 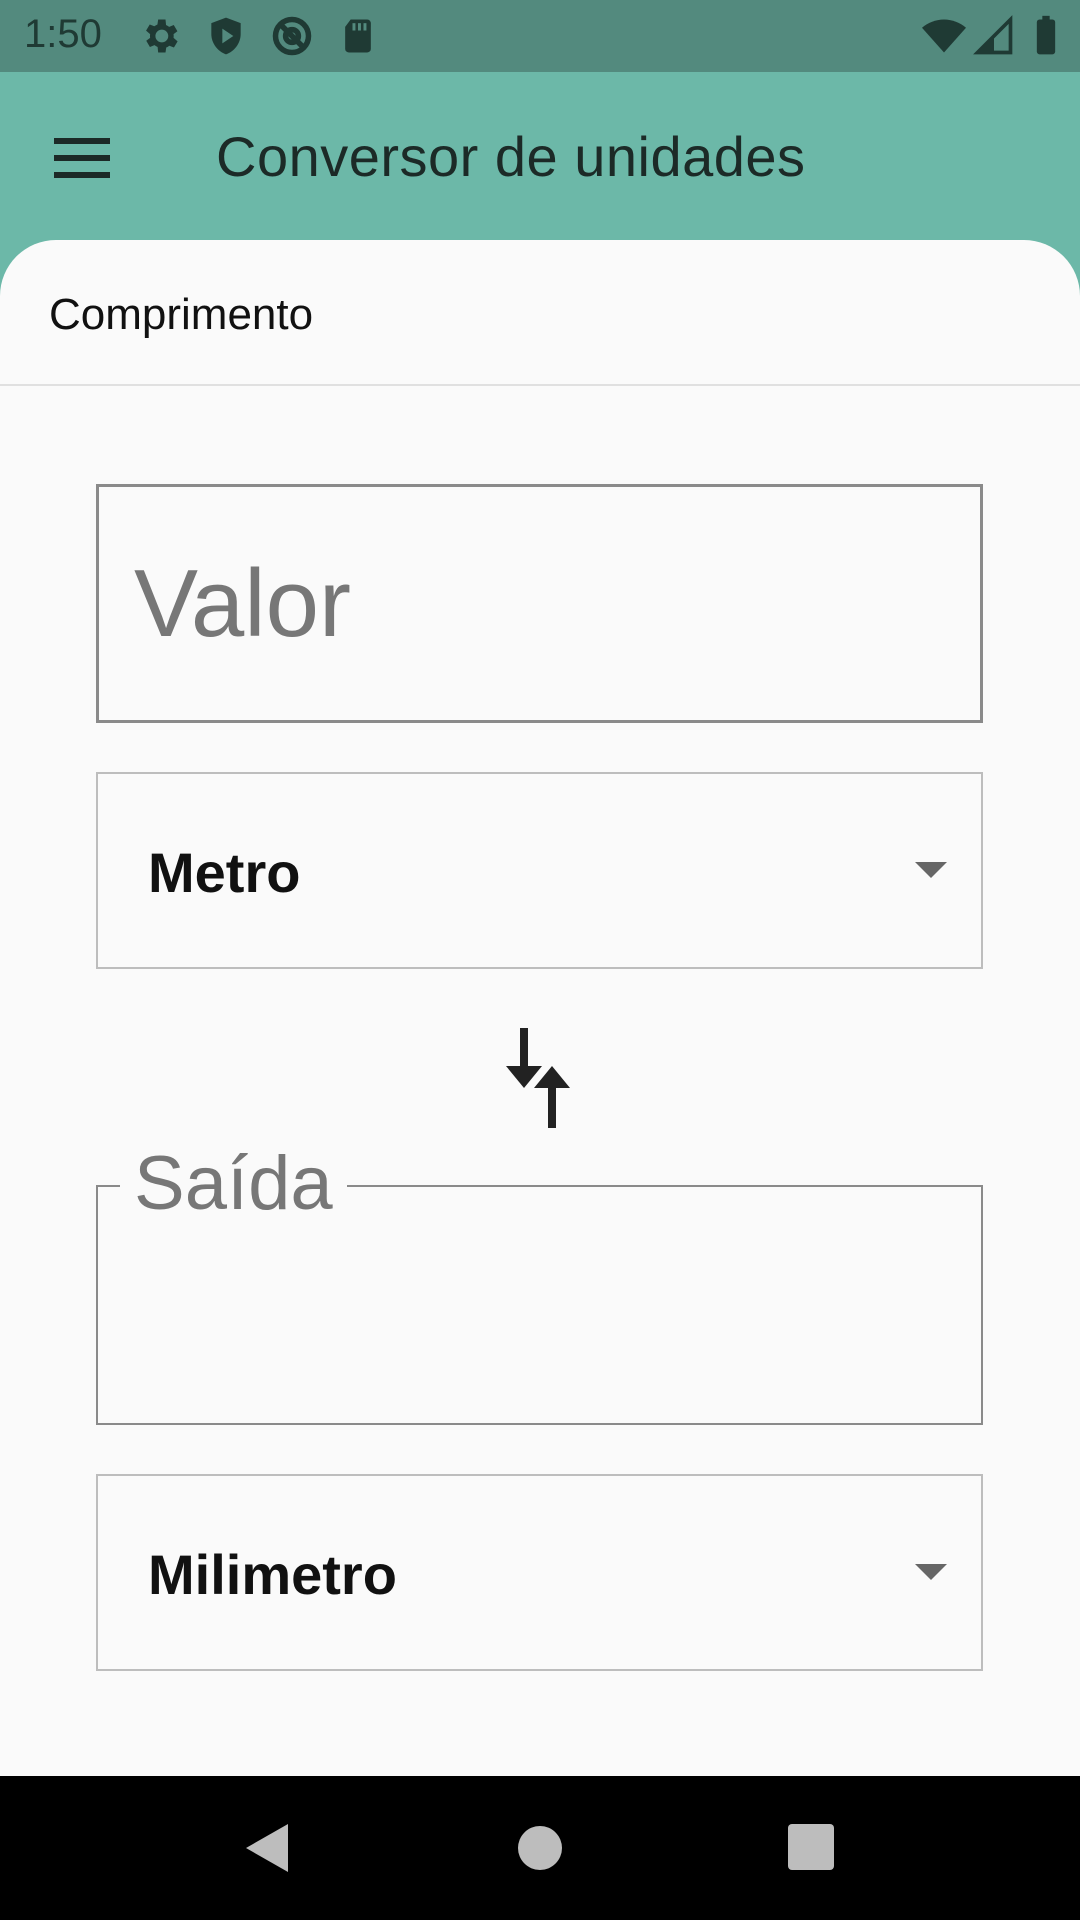 I want to click on signal-icon, so click(x=993, y=35).